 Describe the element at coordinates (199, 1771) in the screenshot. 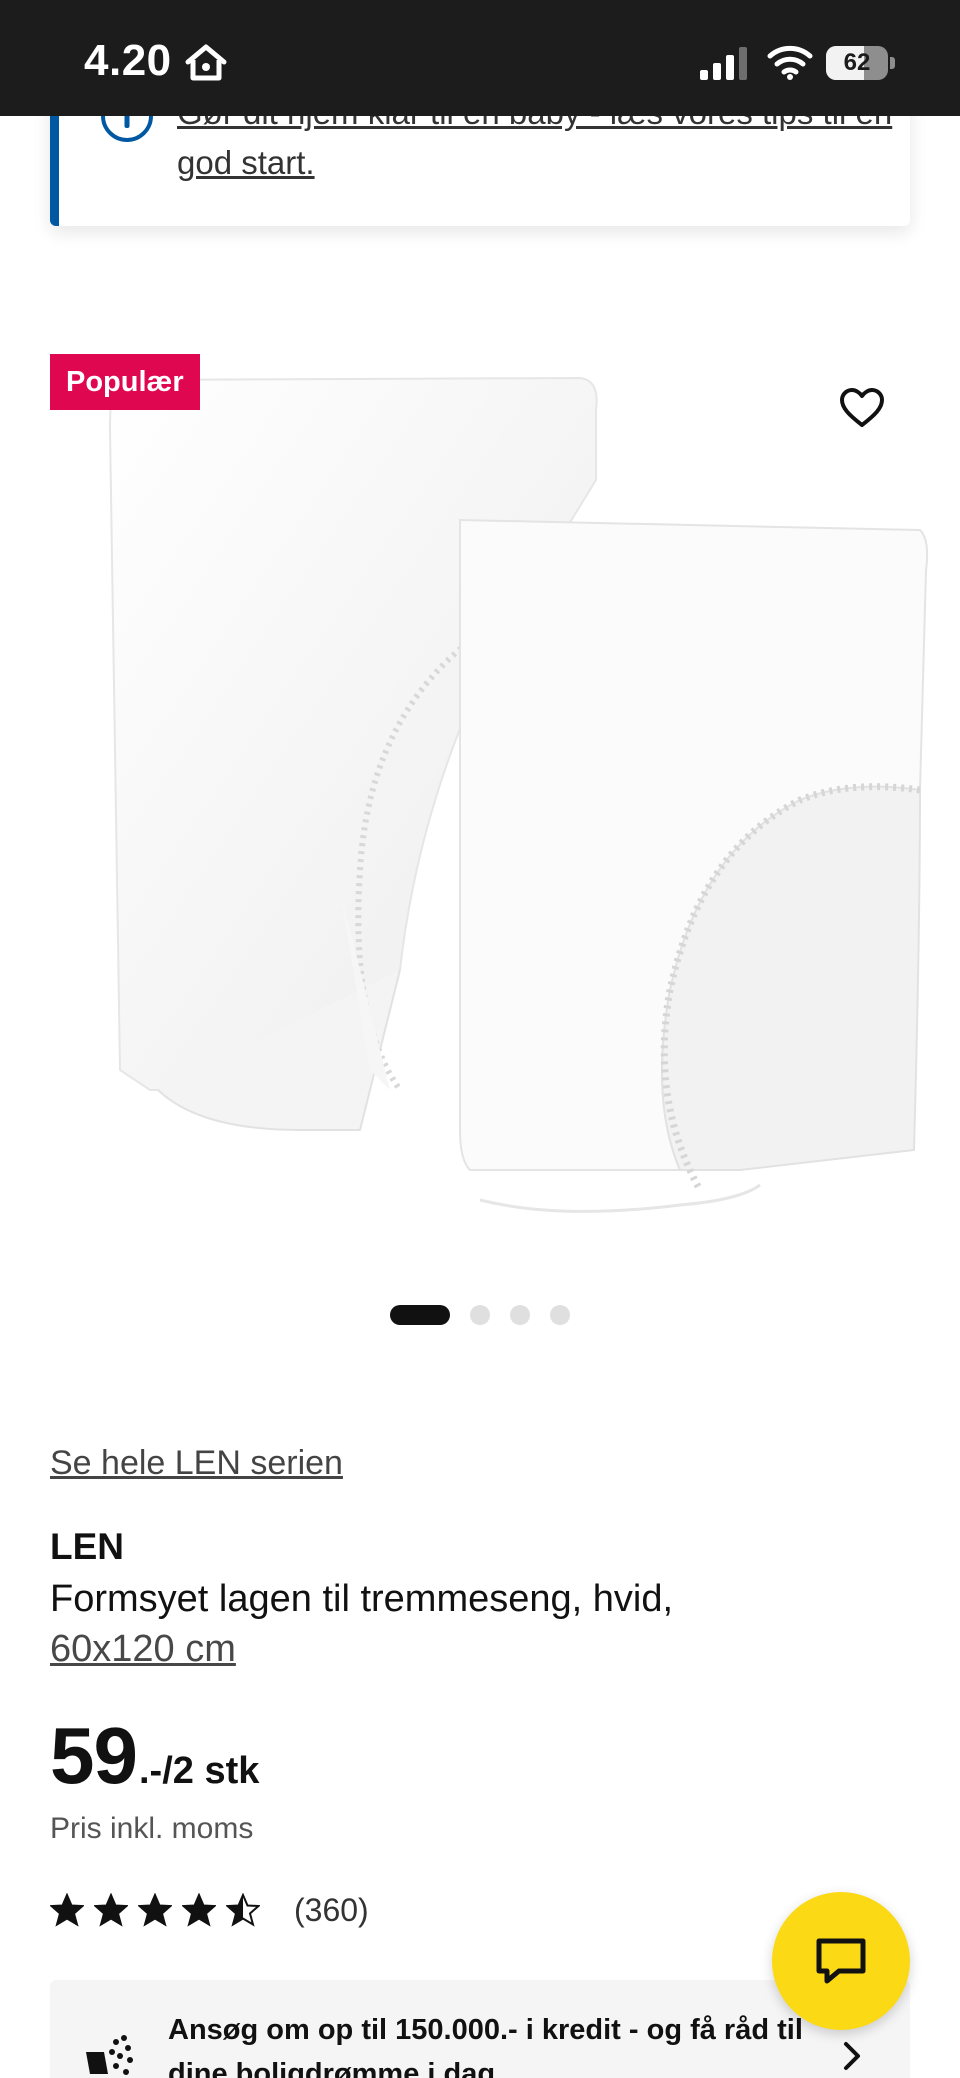

I see `price-suffix: .-/2 stk` at that location.